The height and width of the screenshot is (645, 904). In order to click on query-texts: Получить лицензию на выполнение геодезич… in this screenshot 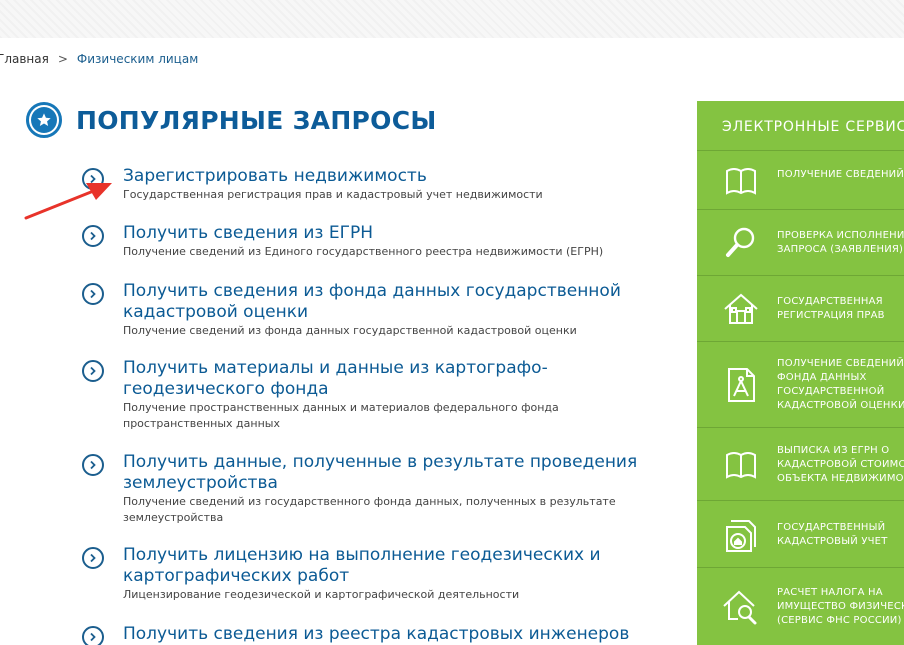, I will do `click(393, 574)`.